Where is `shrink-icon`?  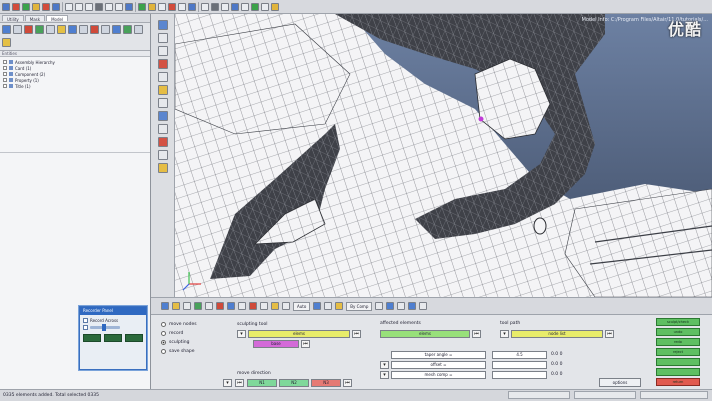 shrink-icon is located at coordinates (412, 306).